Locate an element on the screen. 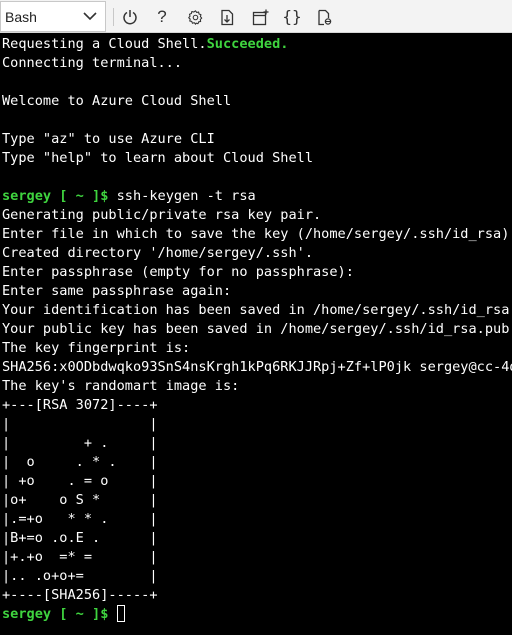 This screenshot has height=635, width=512. power-icon is located at coordinates (130, 17).